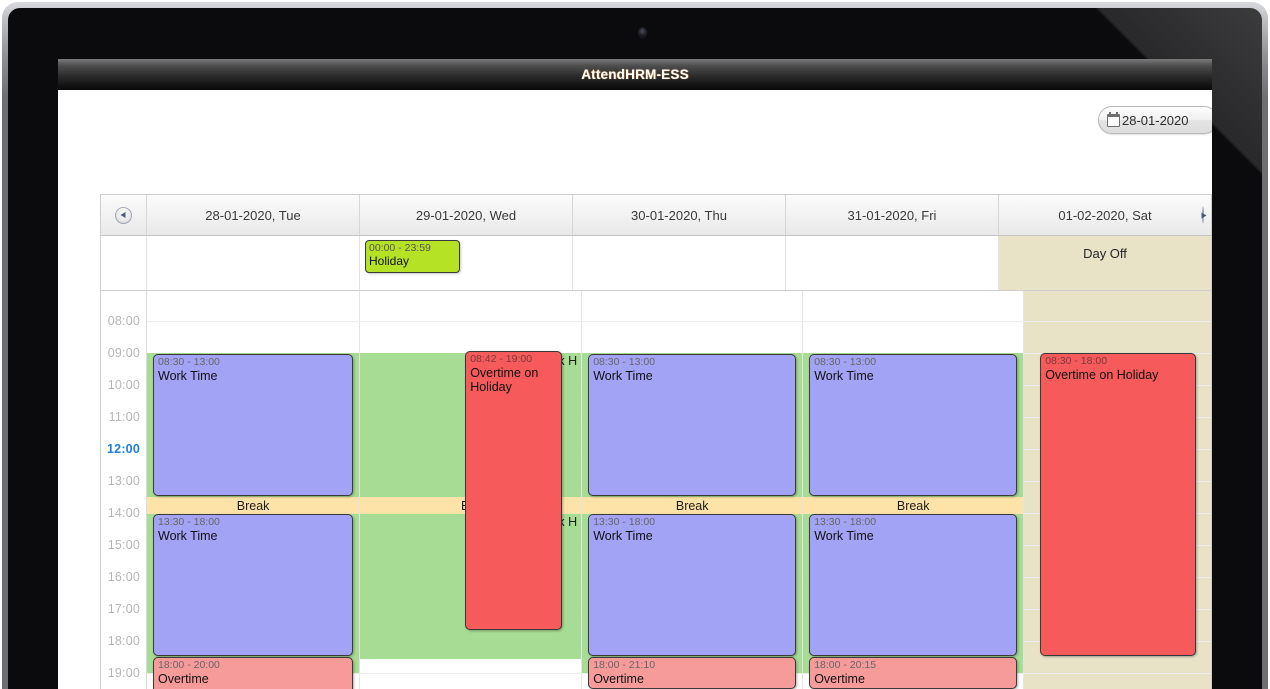  I want to click on date-picker-value: 28-01-2020, so click(1155, 120).